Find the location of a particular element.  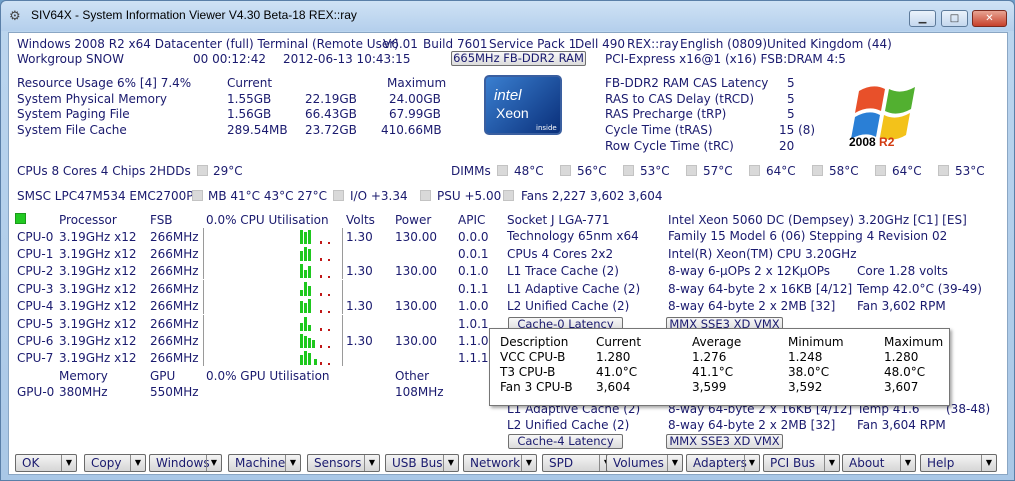

button-spd: SPD▼ is located at coordinates (578, 463).